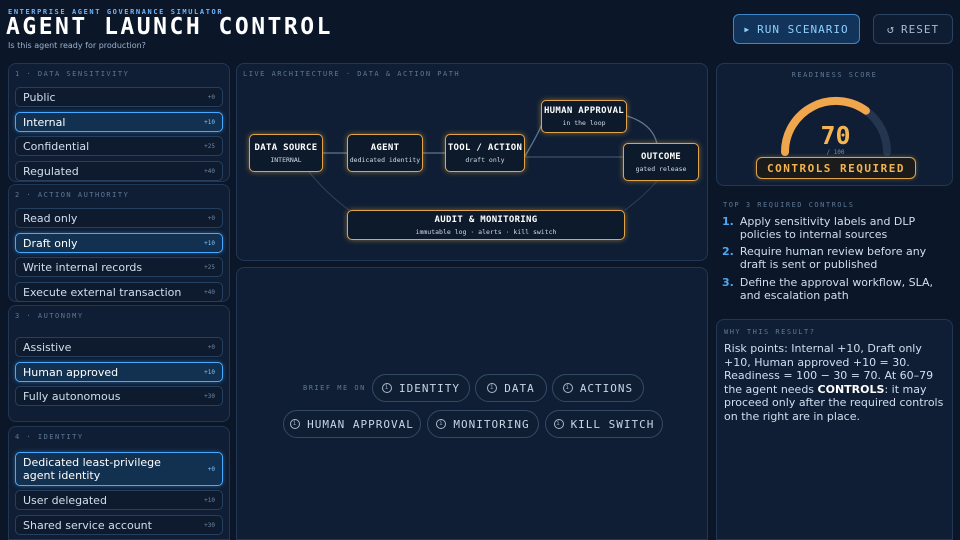  I want to click on chip-identity: i IDENTITY, so click(421, 388).